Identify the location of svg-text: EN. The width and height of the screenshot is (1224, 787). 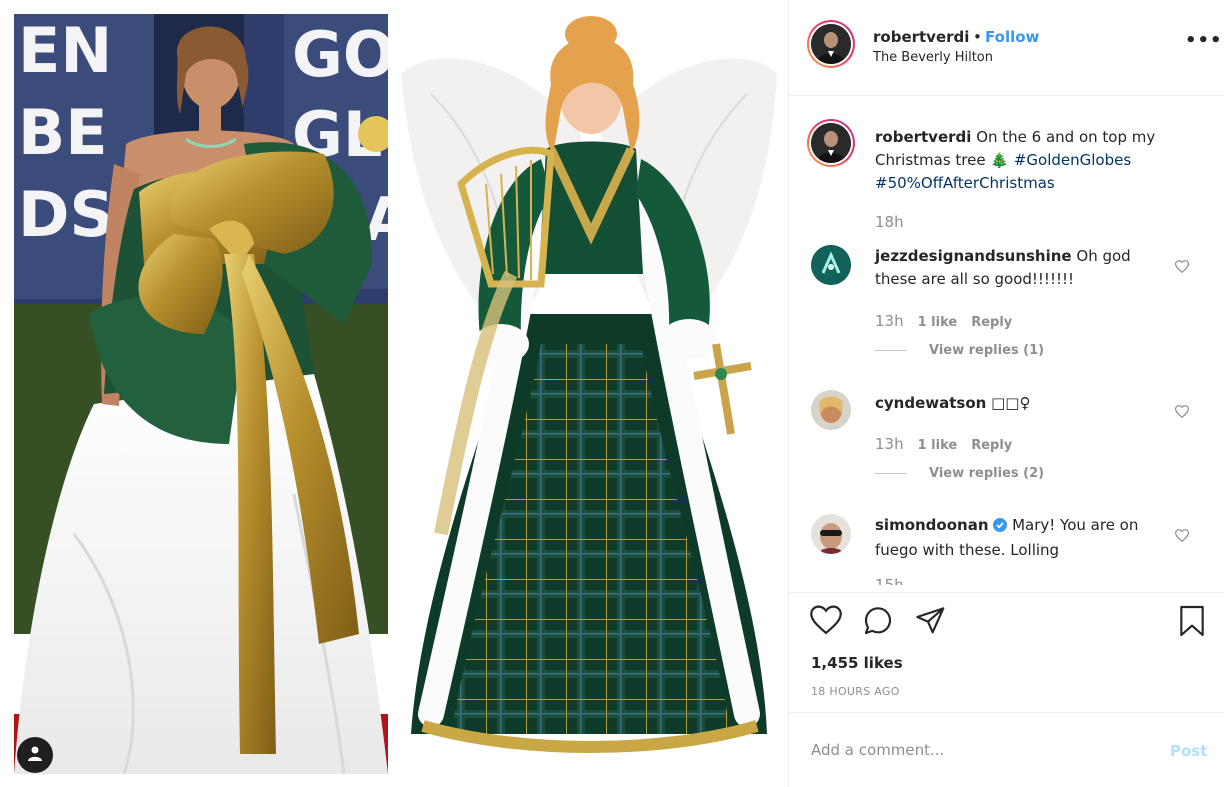
(65, 50).